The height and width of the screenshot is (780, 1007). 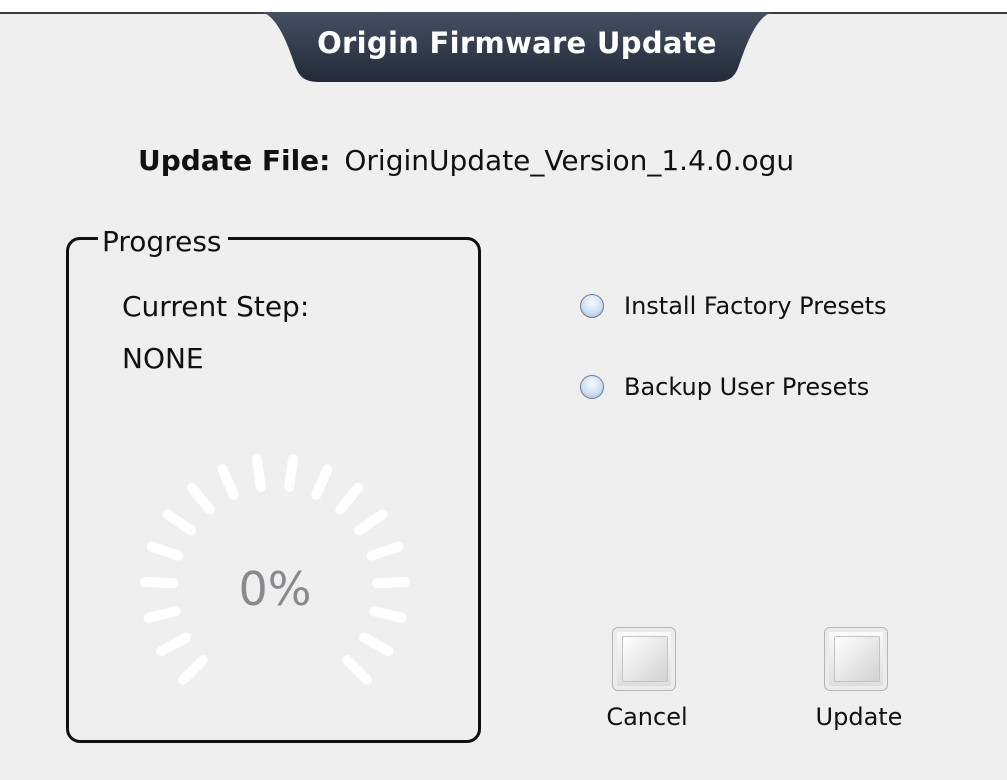 I want to click on progress-legend: Progress, so click(x=163, y=241).